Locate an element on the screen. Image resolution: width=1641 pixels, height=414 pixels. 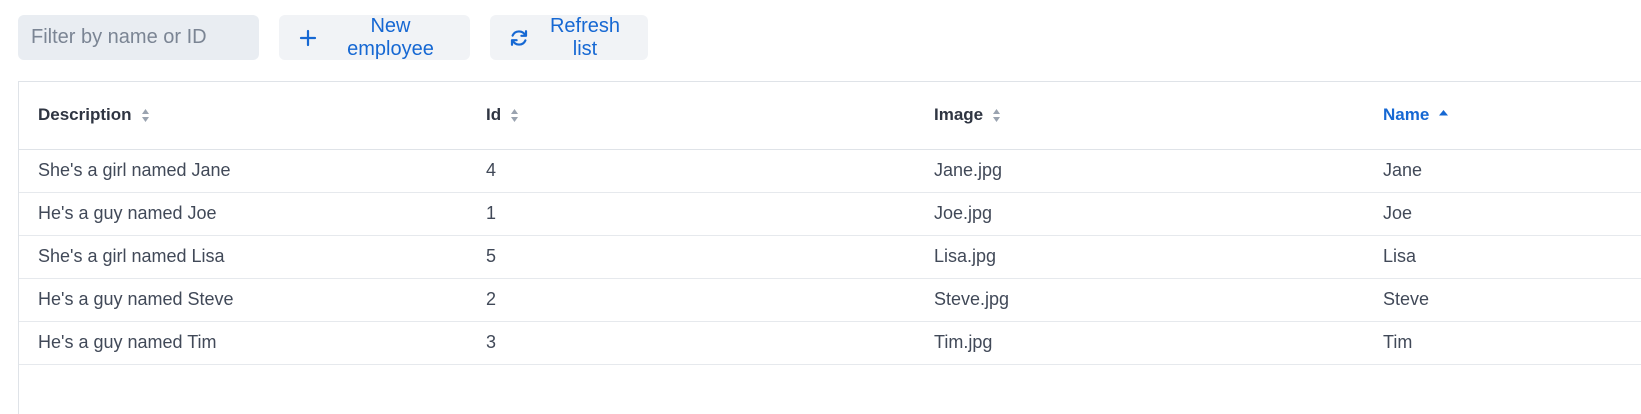
new-employee-button: New employee is located at coordinates (374, 37).